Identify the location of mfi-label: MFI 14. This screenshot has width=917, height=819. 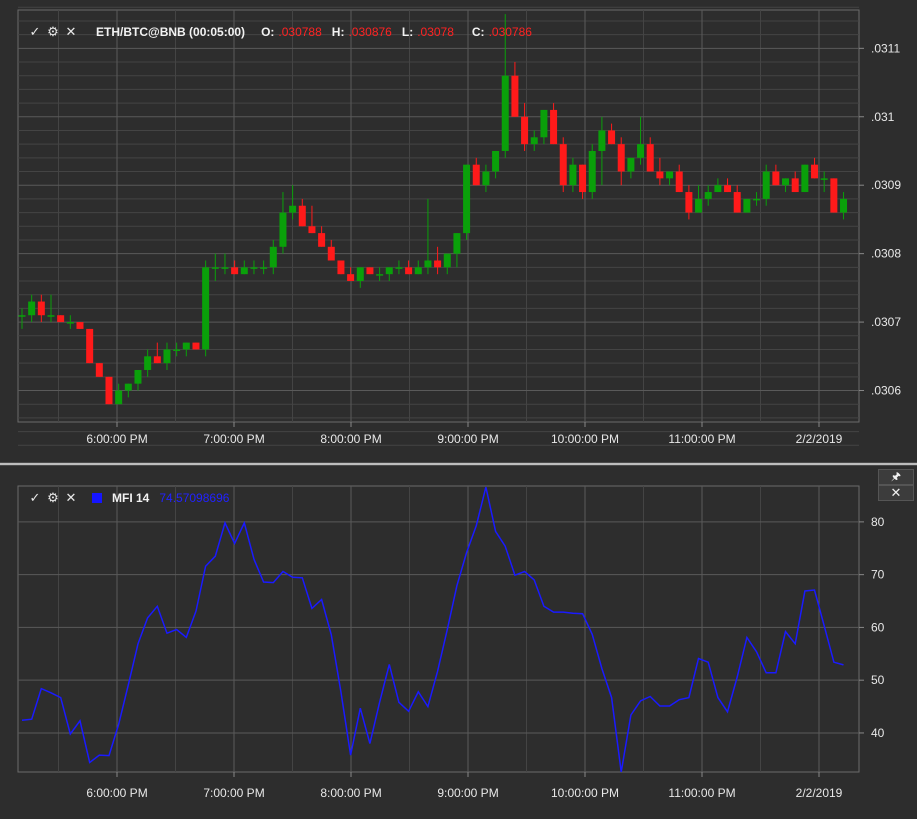
(131, 498).